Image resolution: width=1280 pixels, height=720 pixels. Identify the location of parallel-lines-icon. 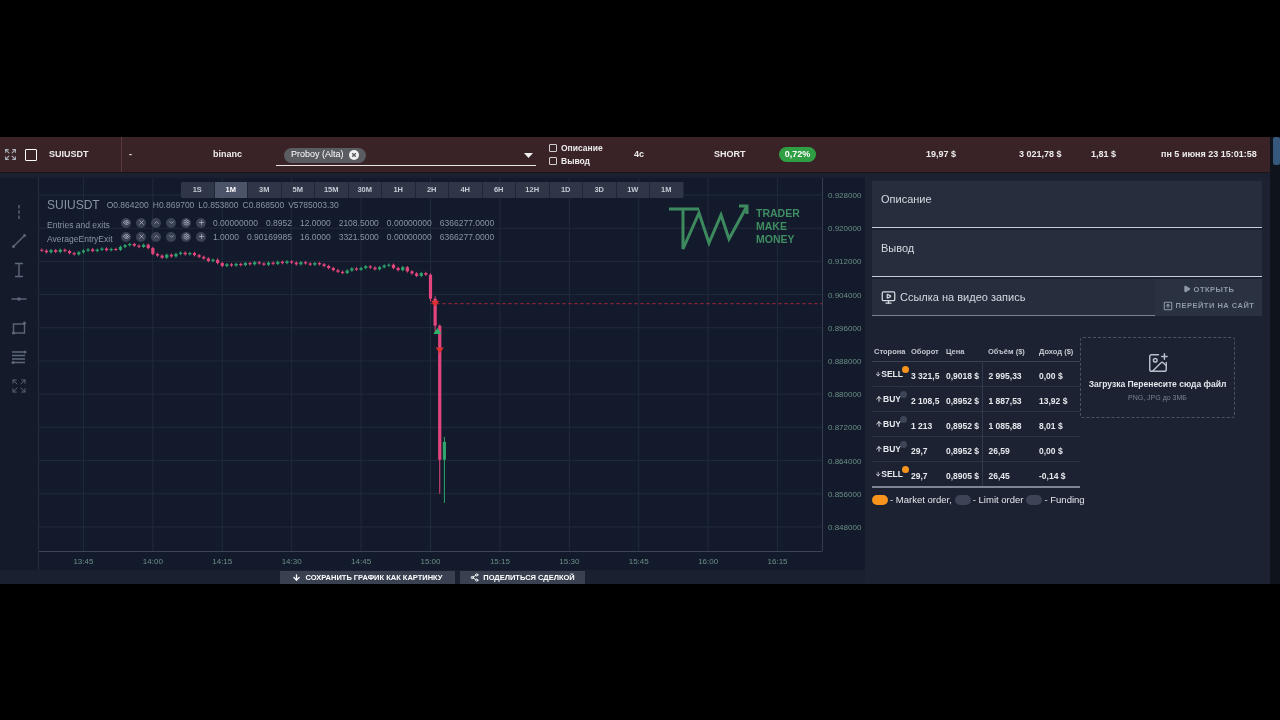
(19, 357).